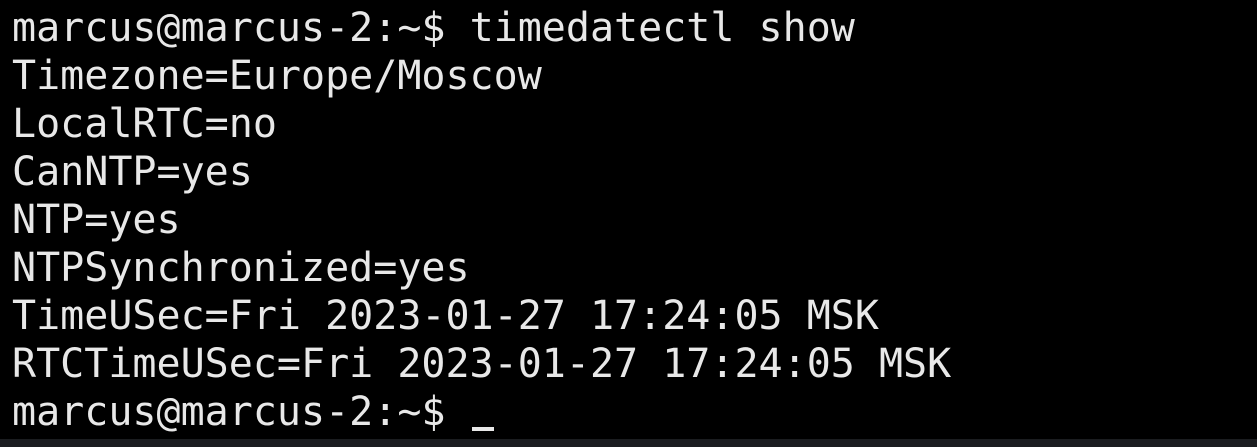  I want to click on input-line: marcus@marcus-2:~$, so click(634, 412).